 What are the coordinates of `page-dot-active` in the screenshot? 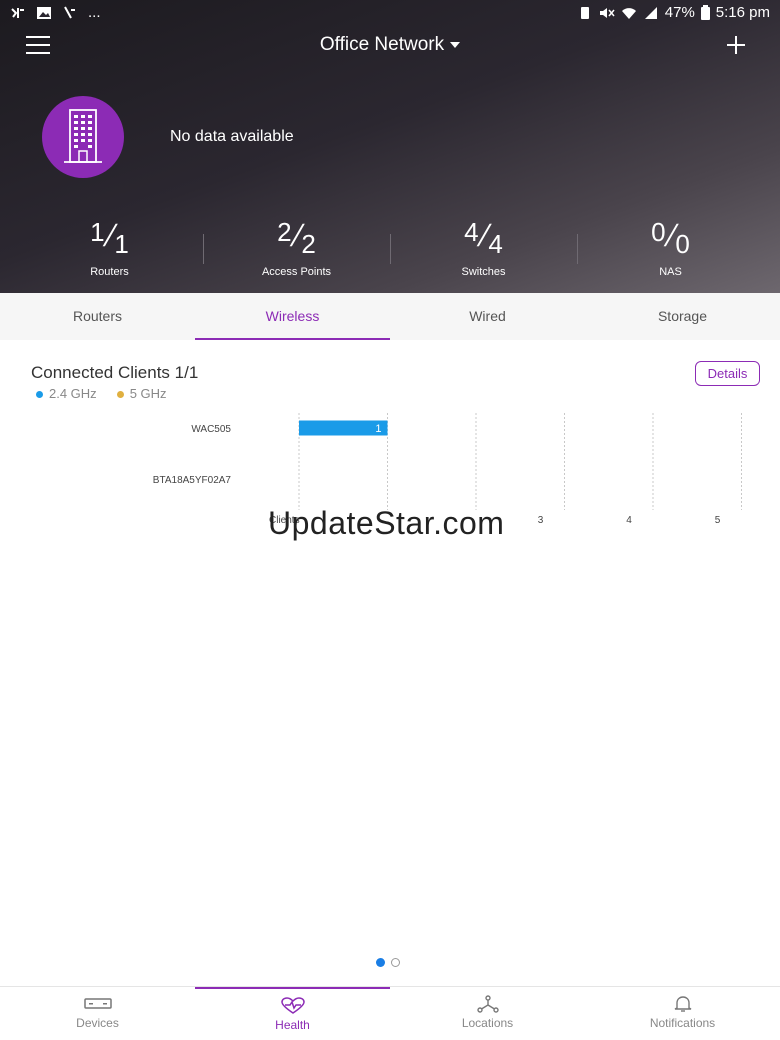 It's located at (380, 962).